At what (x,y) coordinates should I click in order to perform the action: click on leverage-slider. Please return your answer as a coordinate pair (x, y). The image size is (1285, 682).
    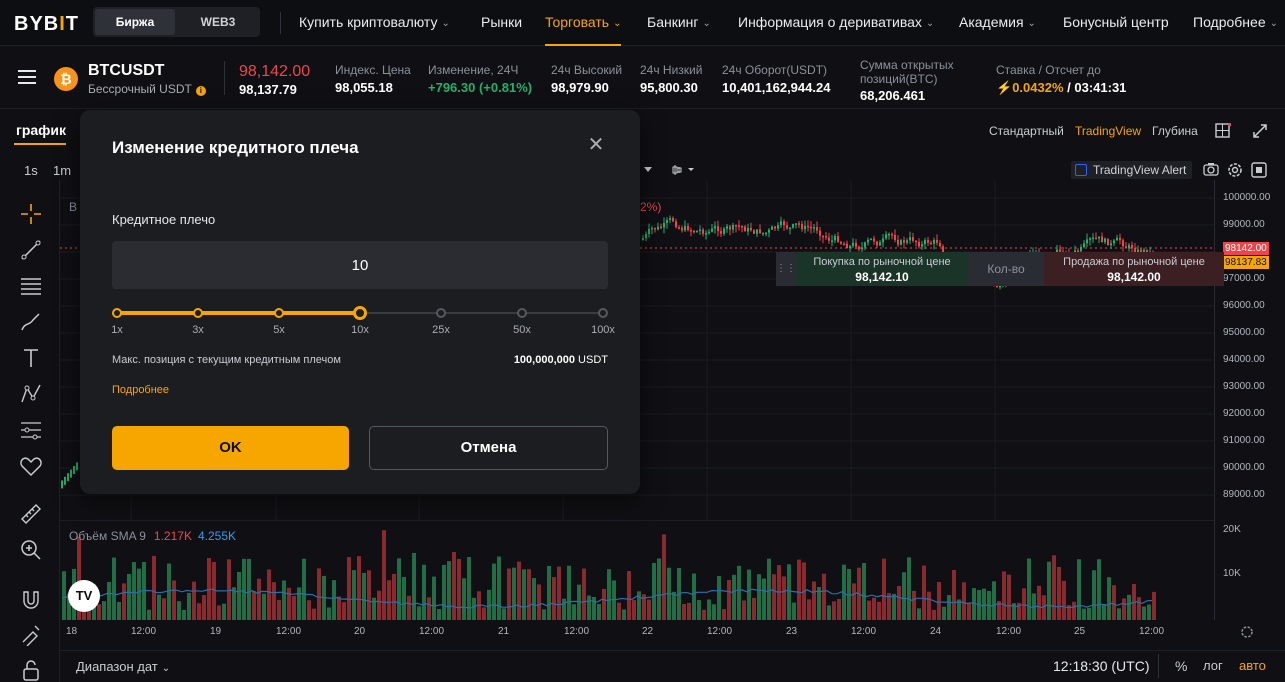
    Looking at the image, I should click on (360, 313).